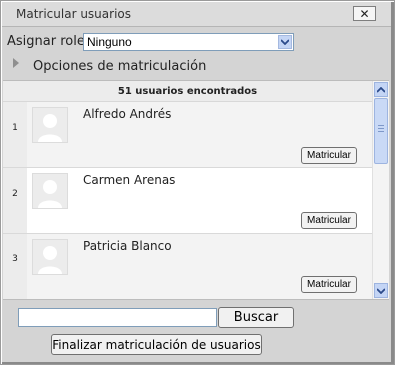 This screenshot has height=365, width=395. I want to click on finish-enrolment-button: Finalizar matriculación de usuarios, so click(156, 344).